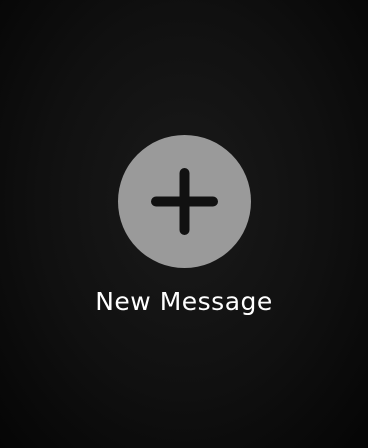 The image size is (368, 448). I want to click on plus-icon, so click(184, 201).